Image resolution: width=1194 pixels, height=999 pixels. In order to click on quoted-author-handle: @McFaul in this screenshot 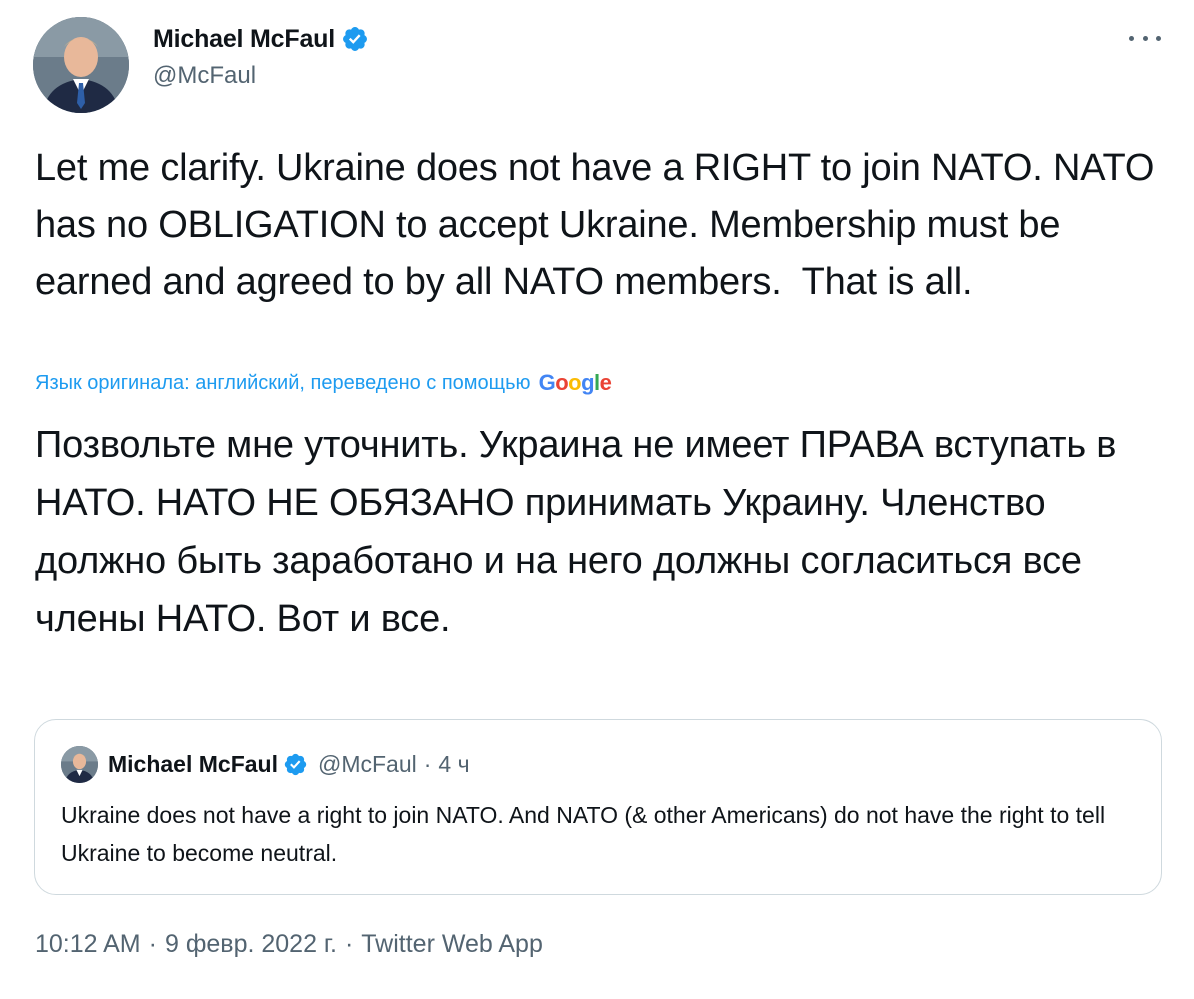, I will do `click(367, 764)`.